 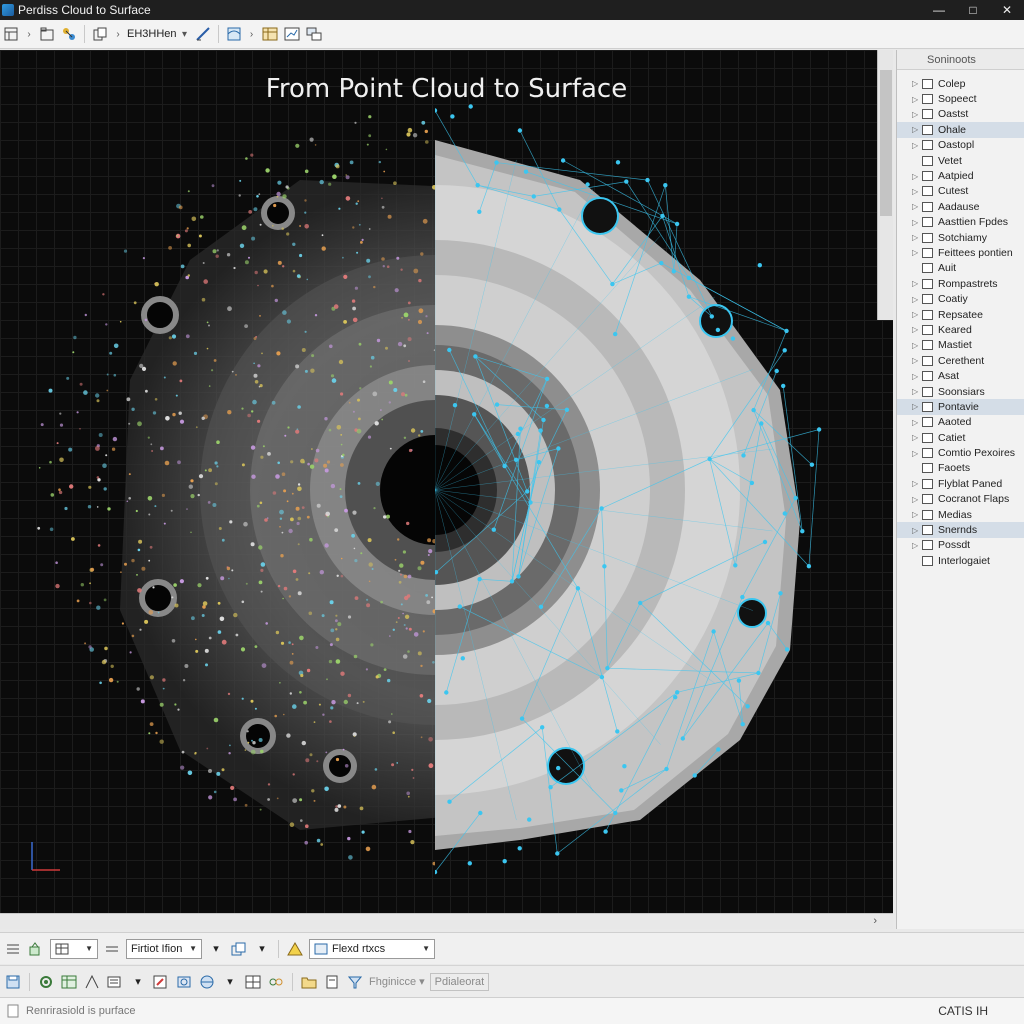 What do you see at coordinates (960, 329) in the screenshot?
I see `tree-item: ▷ Keared` at bounding box center [960, 329].